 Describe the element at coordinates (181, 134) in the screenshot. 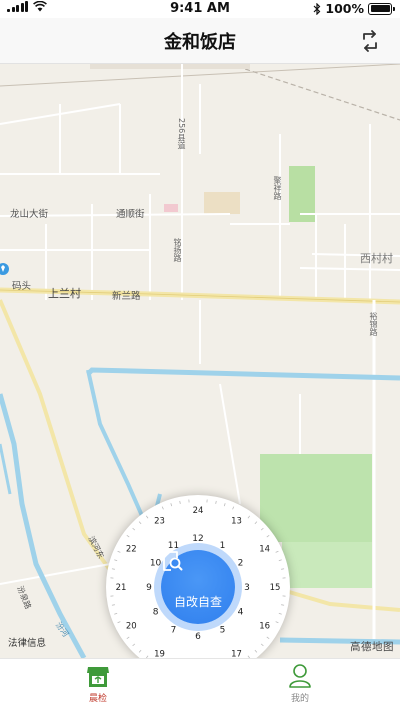

I see `map-label: 256县道` at that location.